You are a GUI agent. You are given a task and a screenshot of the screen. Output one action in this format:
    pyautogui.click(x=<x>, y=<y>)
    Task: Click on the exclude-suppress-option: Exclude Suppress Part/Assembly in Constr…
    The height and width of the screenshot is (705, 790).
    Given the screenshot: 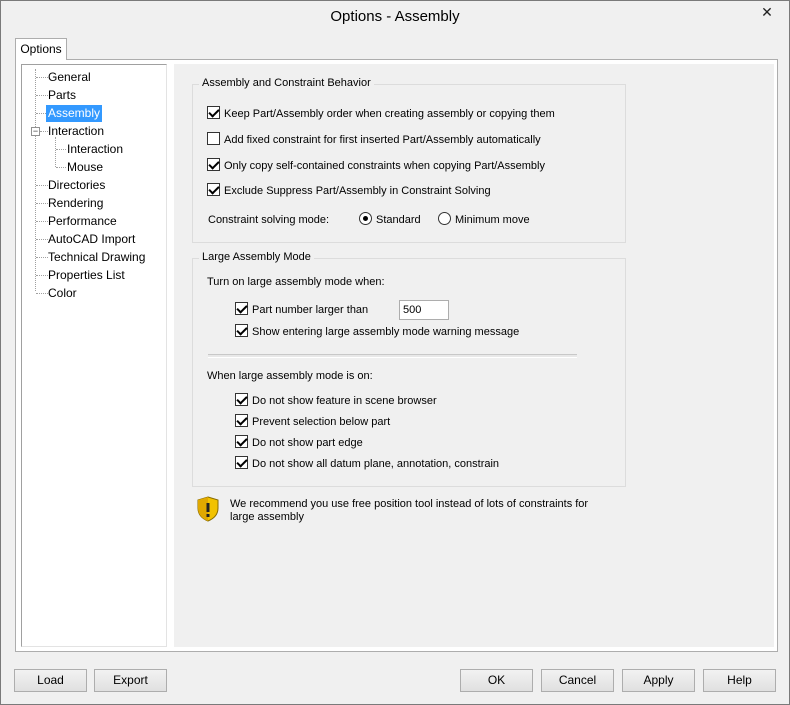 What is the action you would take?
    pyautogui.click(x=349, y=191)
    